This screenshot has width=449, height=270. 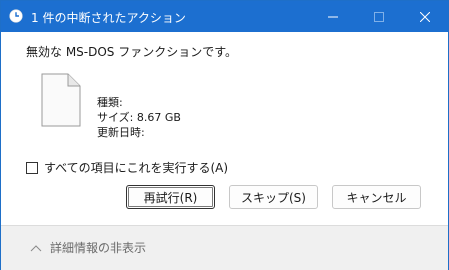 What do you see at coordinates (16, 16) in the screenshot?
I see `clock-icon` at bounding box center [16, 16].